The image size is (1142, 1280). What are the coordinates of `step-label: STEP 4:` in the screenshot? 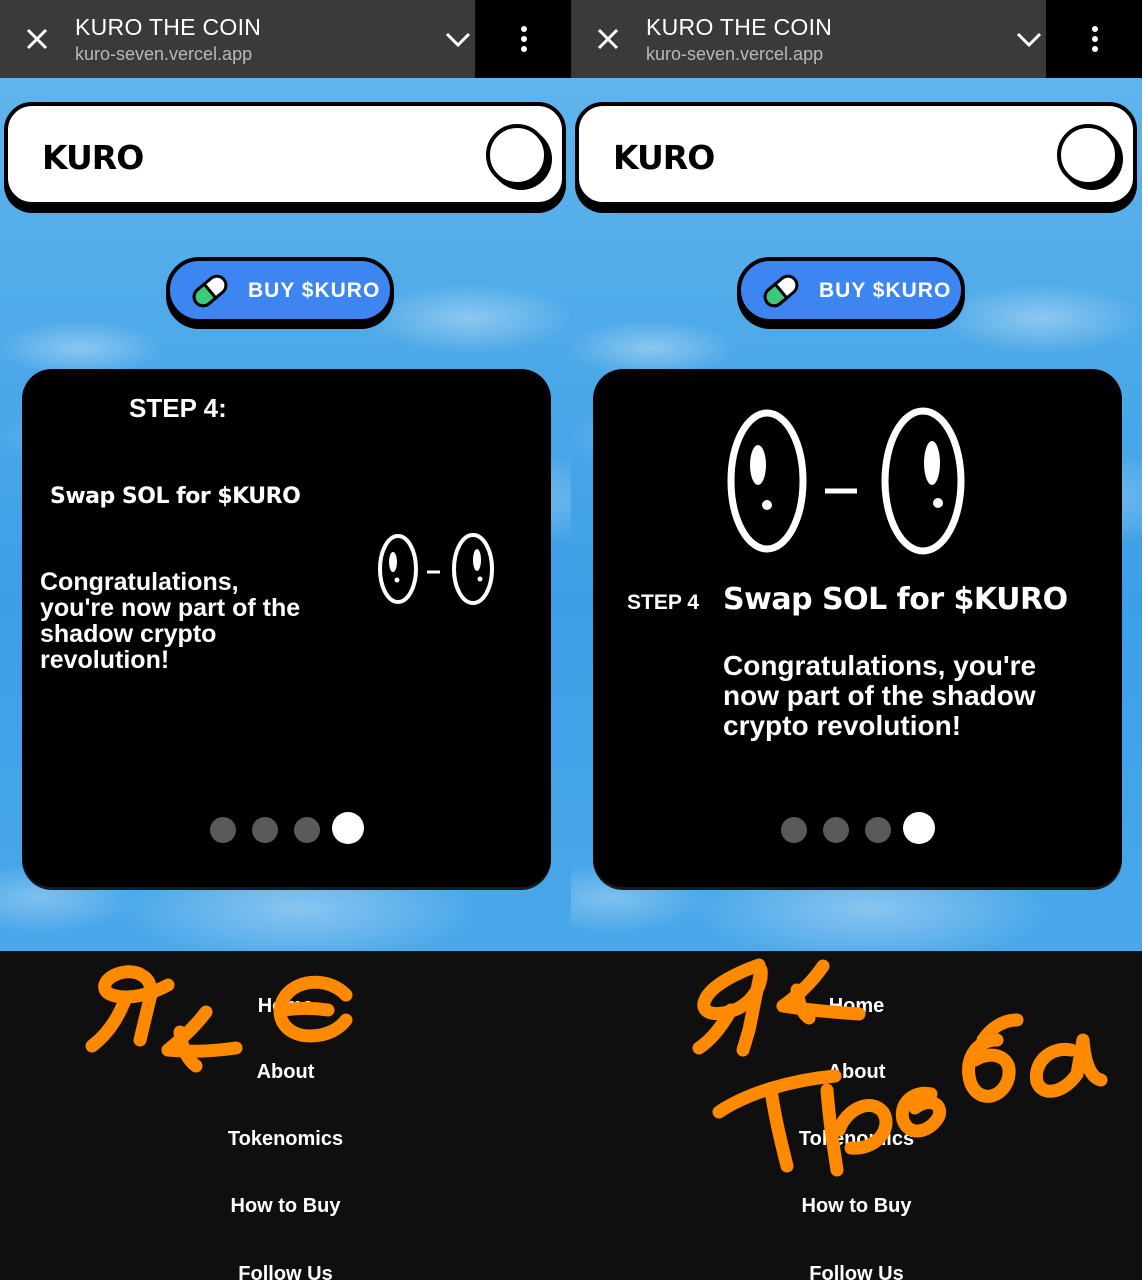 It's located at (178, 408).